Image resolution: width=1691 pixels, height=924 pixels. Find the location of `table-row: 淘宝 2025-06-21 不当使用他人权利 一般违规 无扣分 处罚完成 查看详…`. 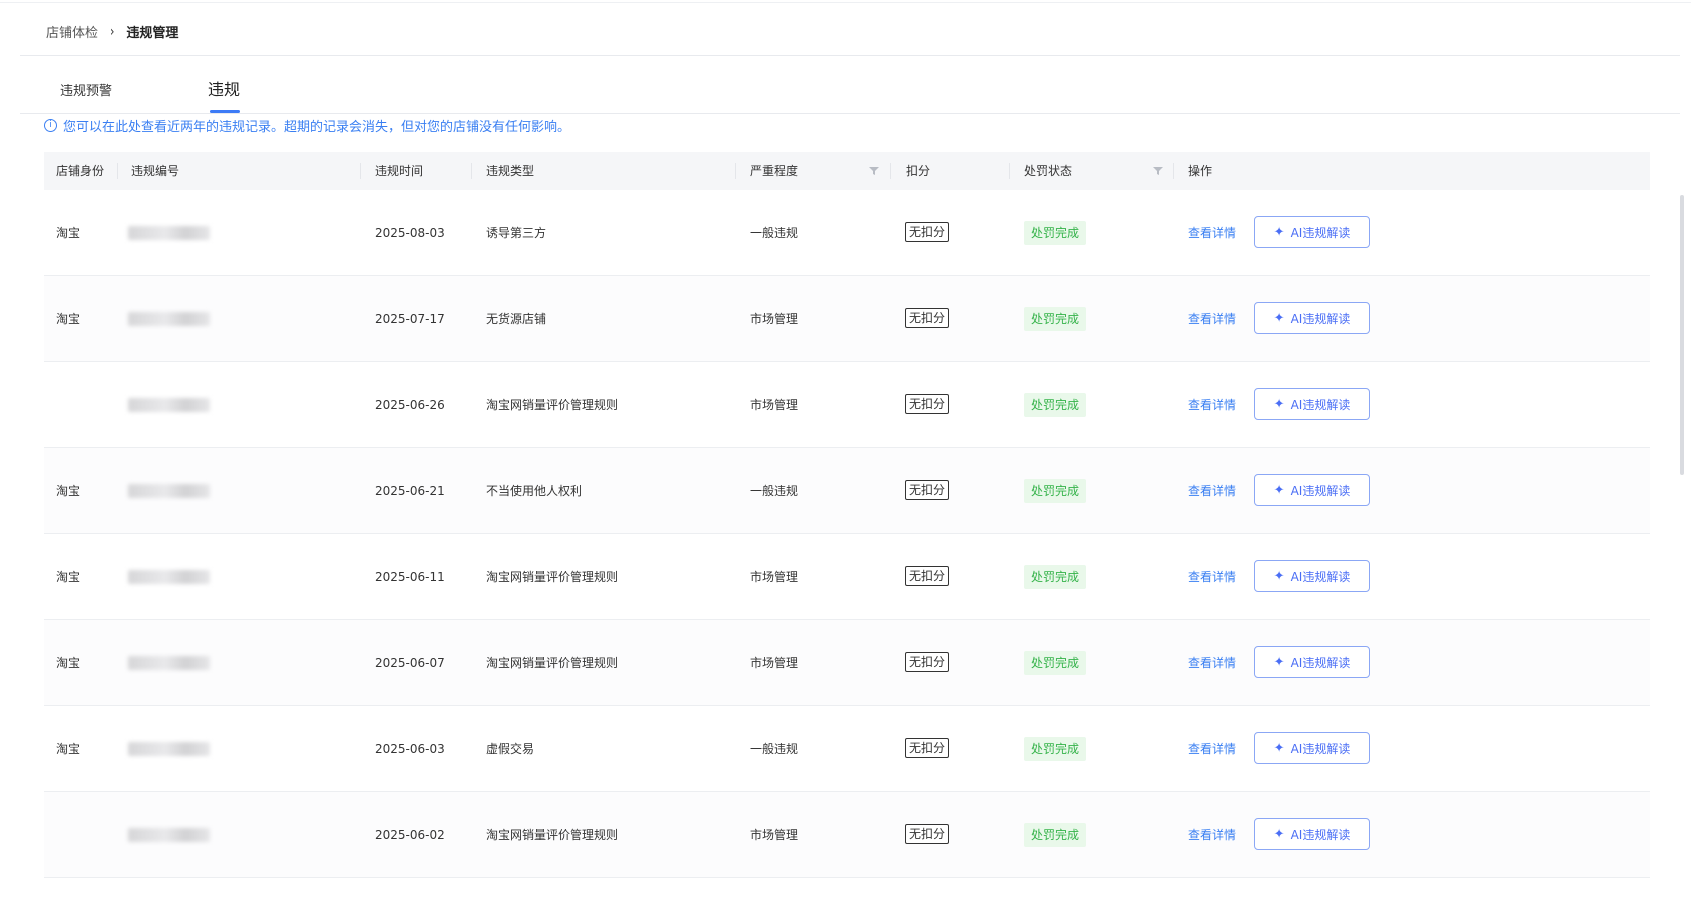

table-row: 淘宝 2025-06-21 不当使用他人权利 一般违规 无扣分 处罚完成 查看详… is located at coordinates (847, 491).